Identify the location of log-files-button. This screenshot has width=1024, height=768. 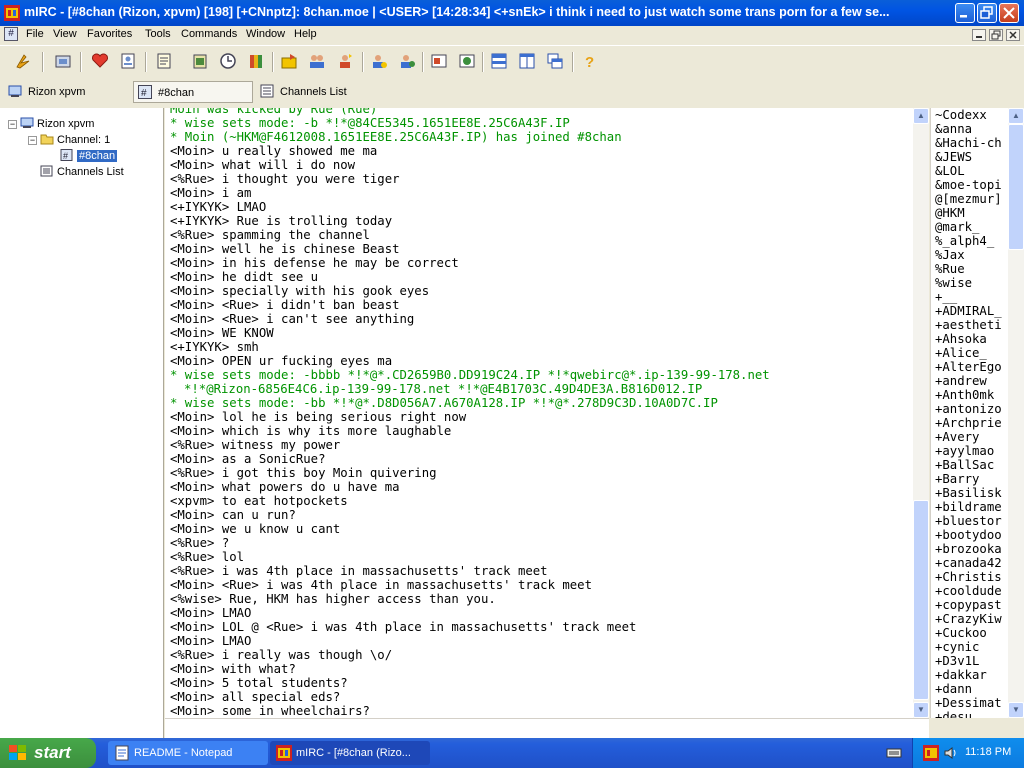
(200, 61).